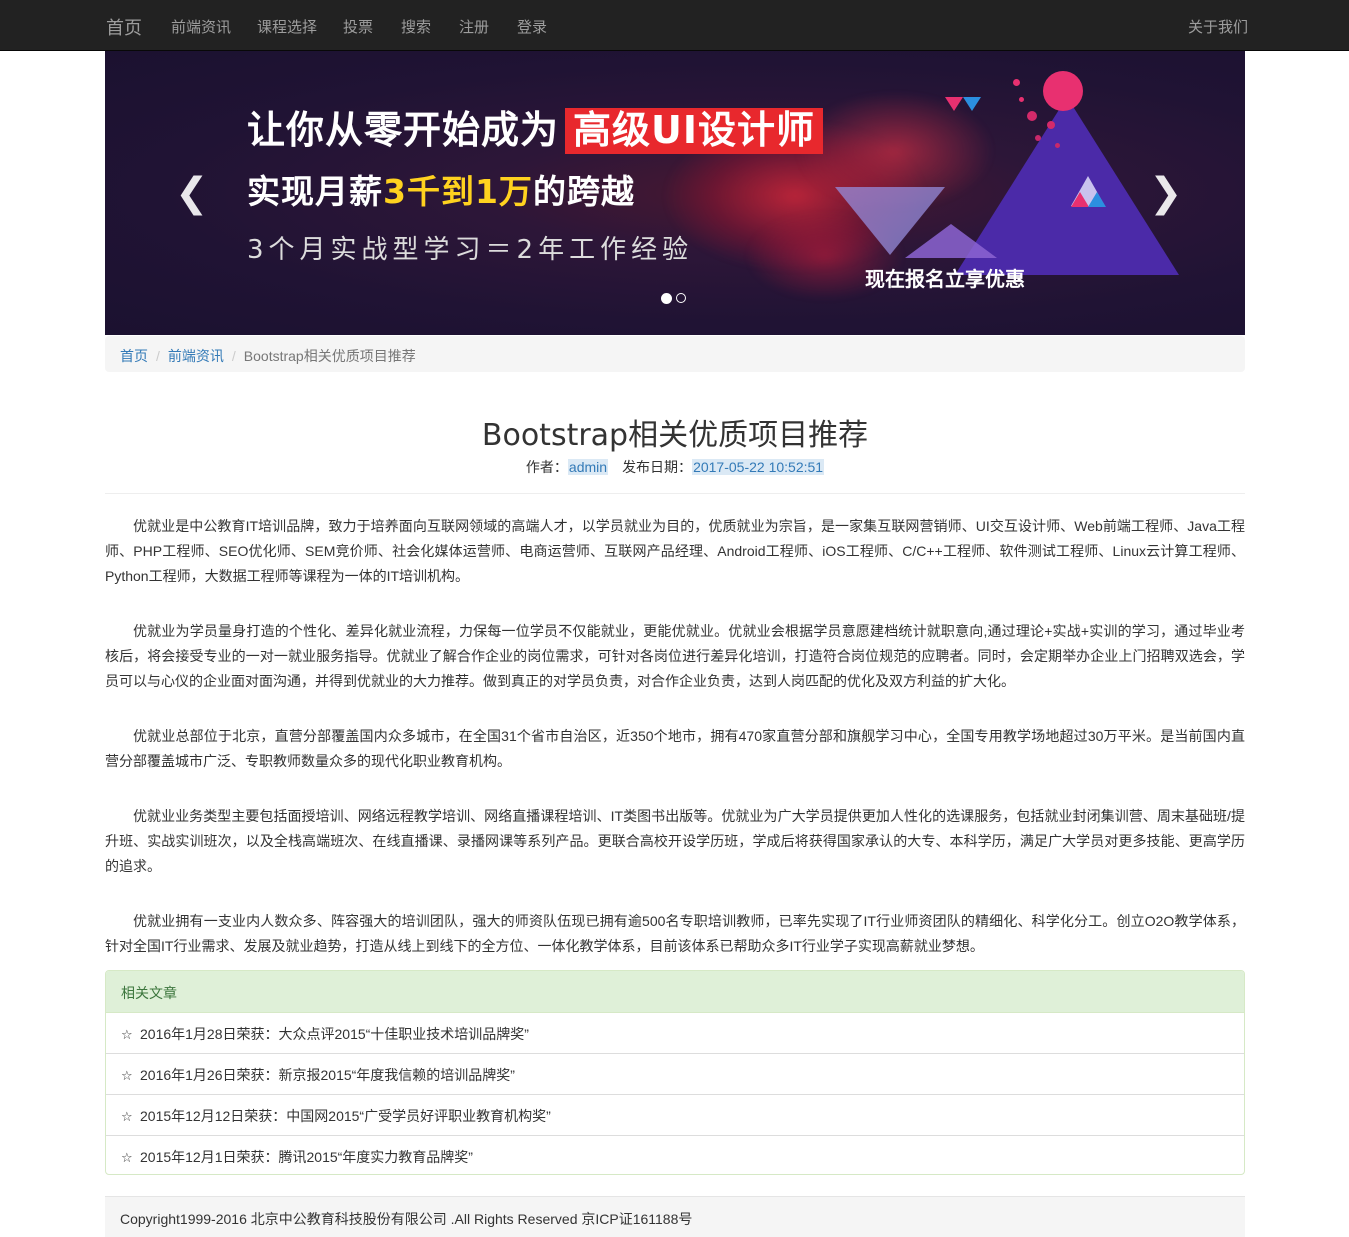 This screenshot has width=1349, height=1237. What do you see at coordinates (675, 493) in the screenshot?
I see `divider` at bounding box center [675, 493].